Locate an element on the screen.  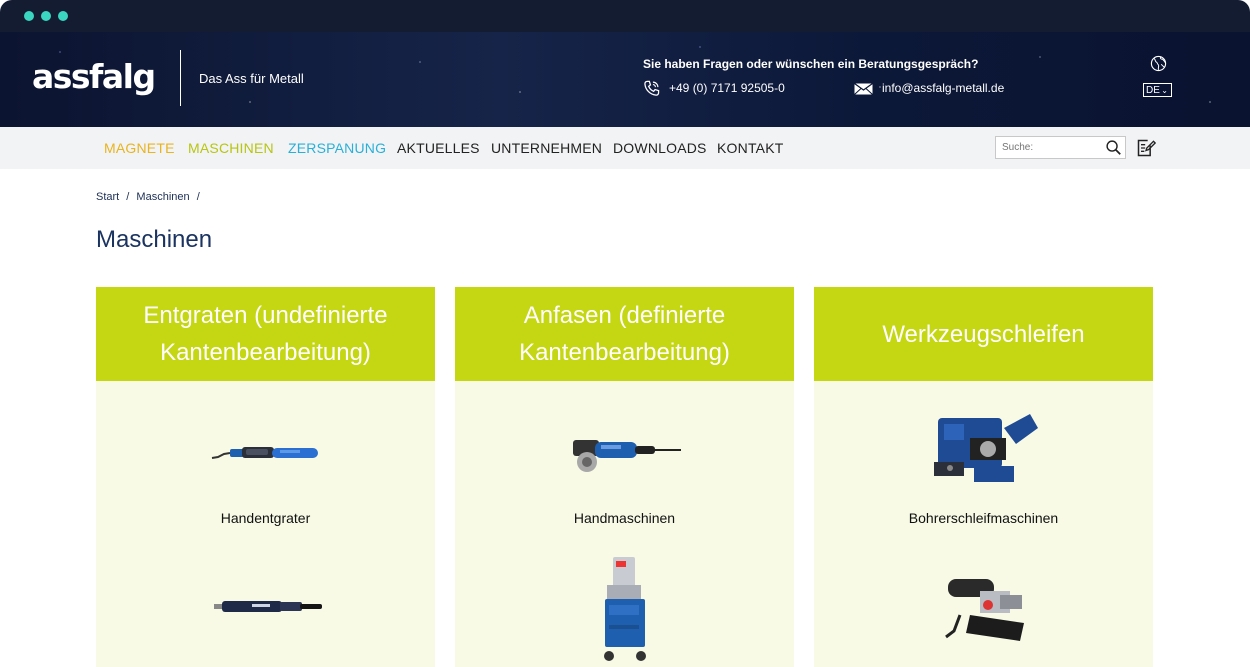
header-divider is located at coordinates (180, 78).